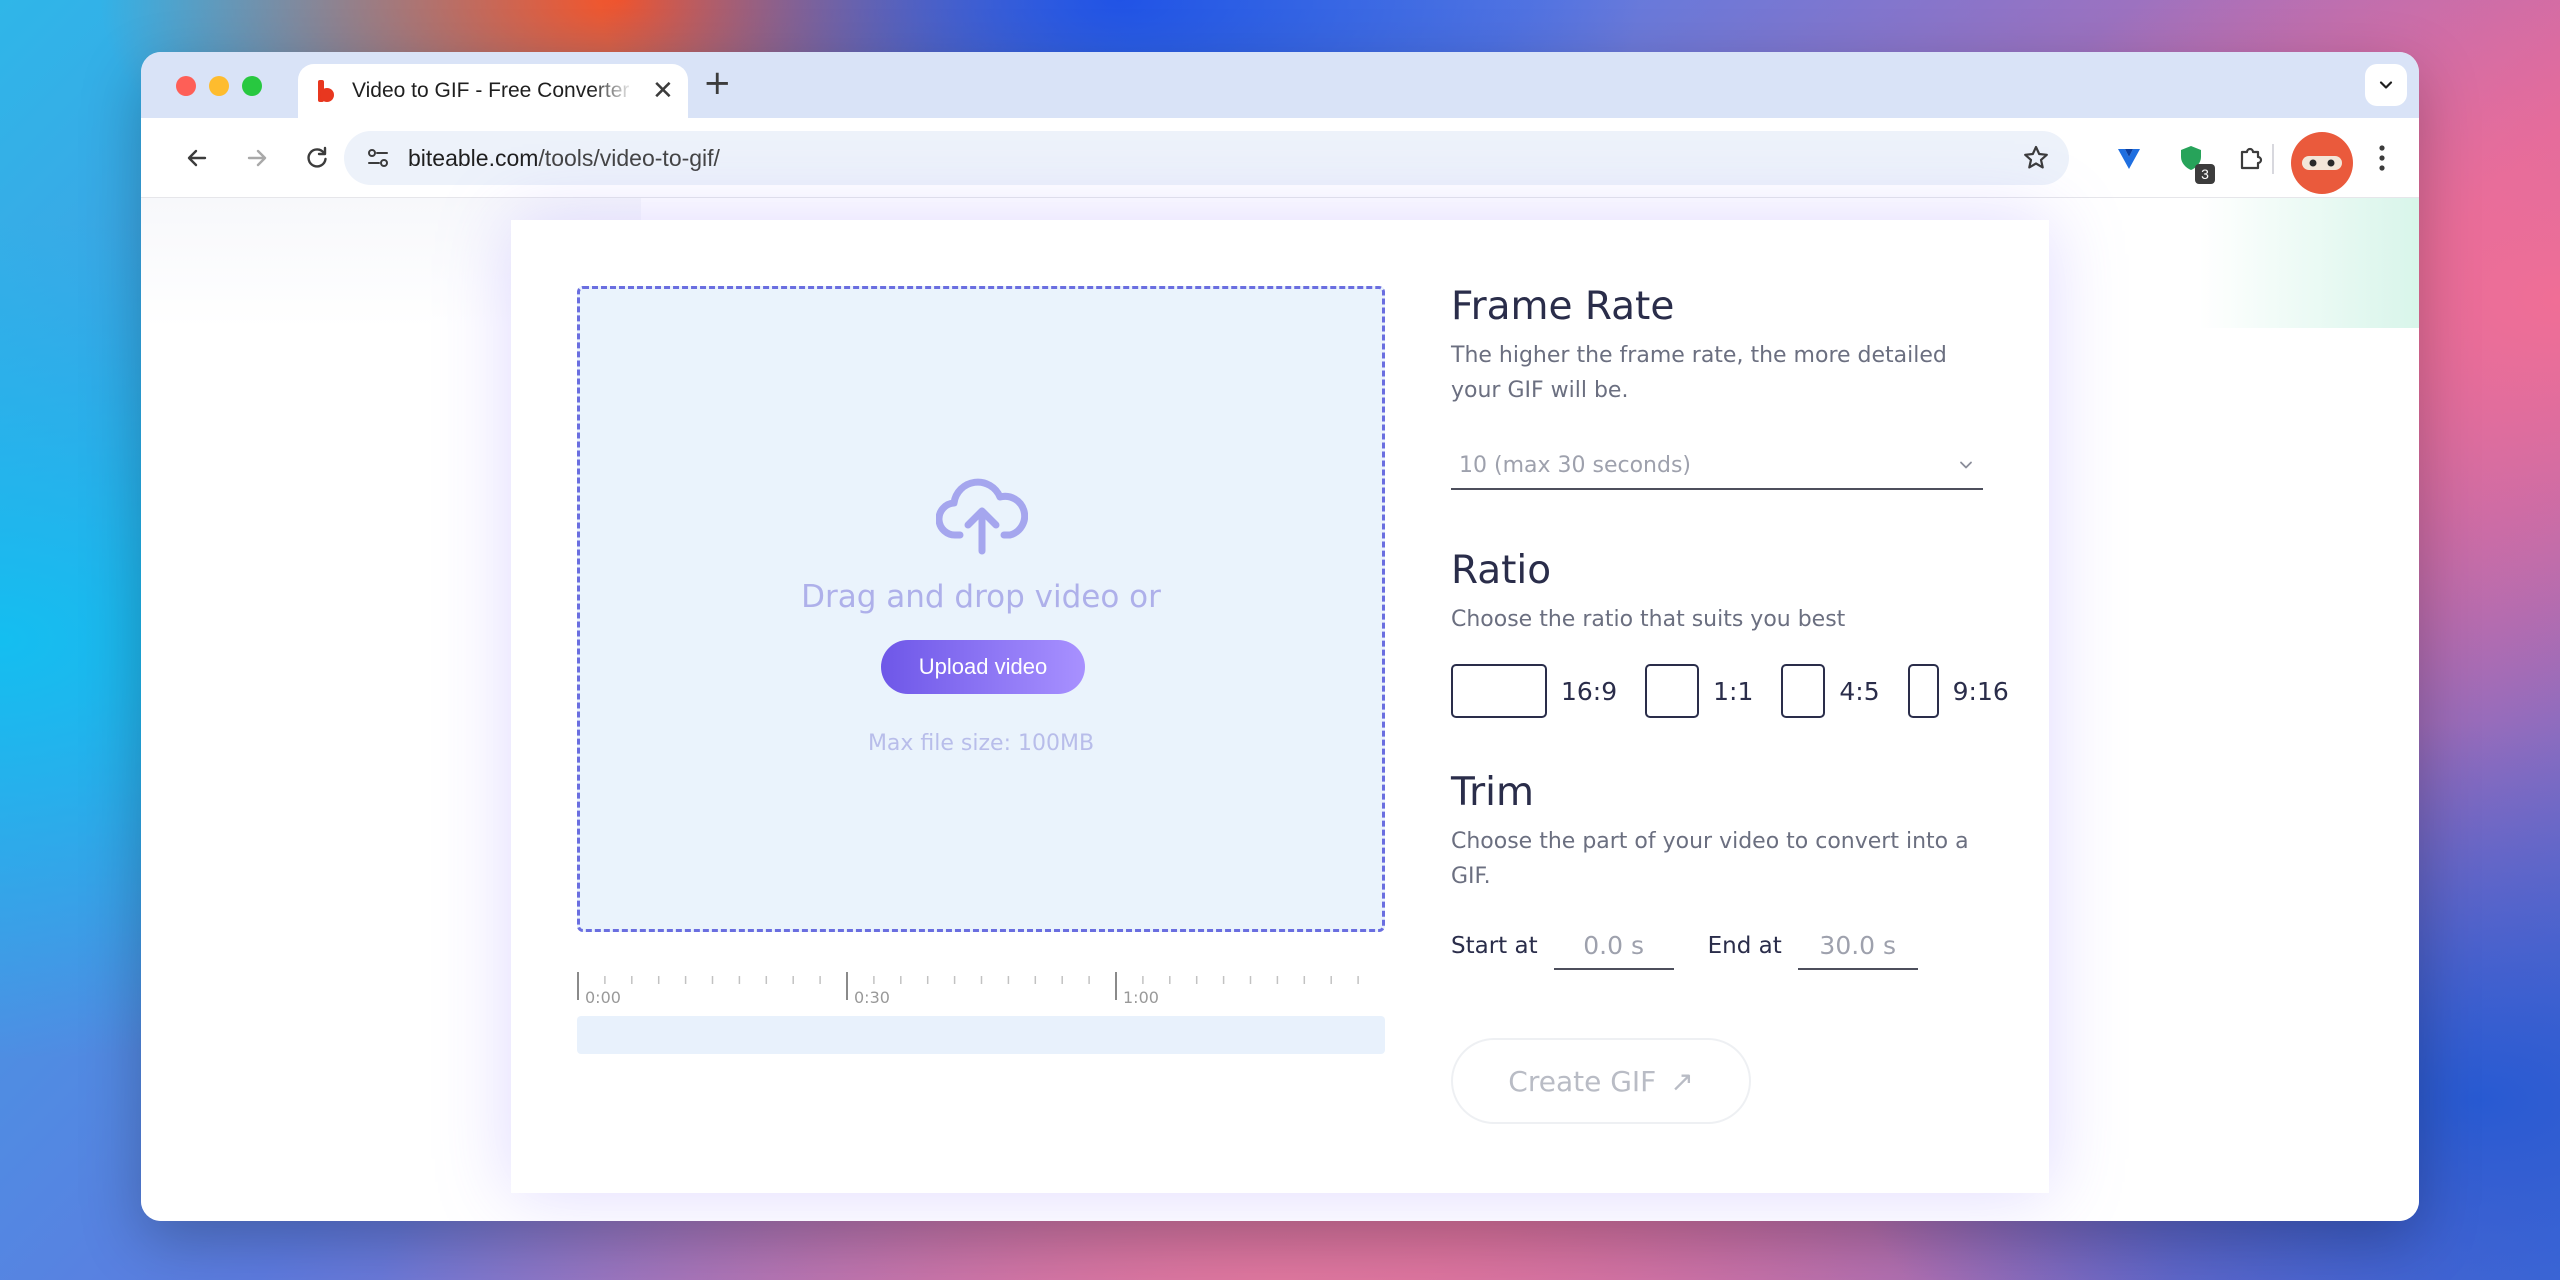  I want to click on reload-icon, so click(317, 157).